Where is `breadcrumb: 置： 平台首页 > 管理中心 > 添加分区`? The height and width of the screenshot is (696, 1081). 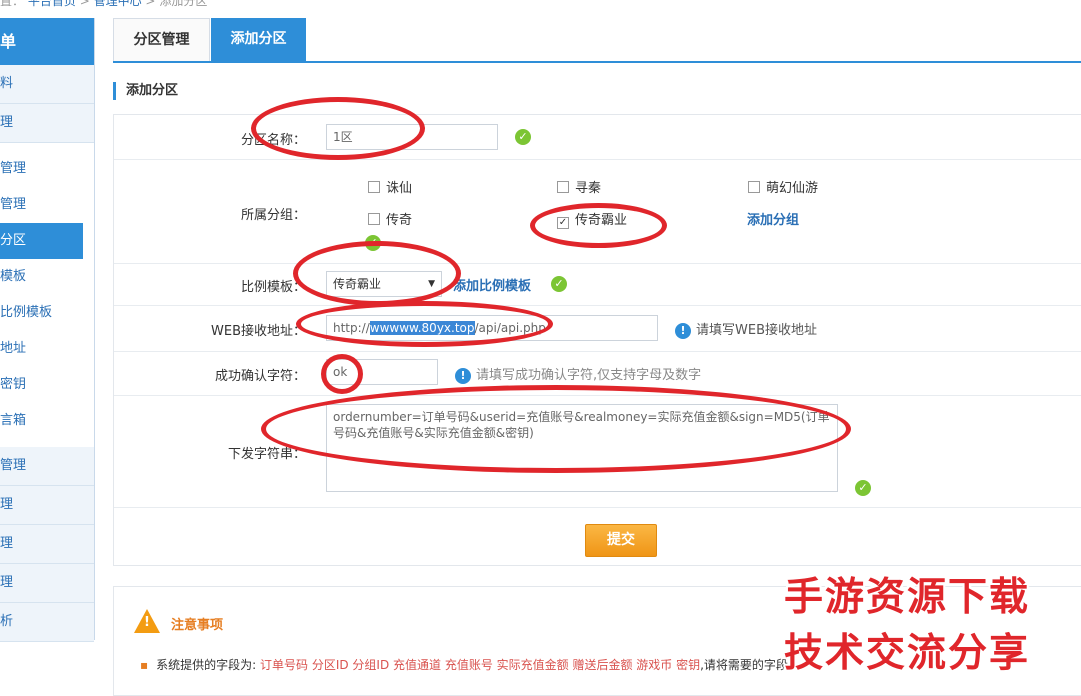 breadcrumb: 置： 平台首页 > 管理中心 > 添加分区 is located at coordinates (103, 4).